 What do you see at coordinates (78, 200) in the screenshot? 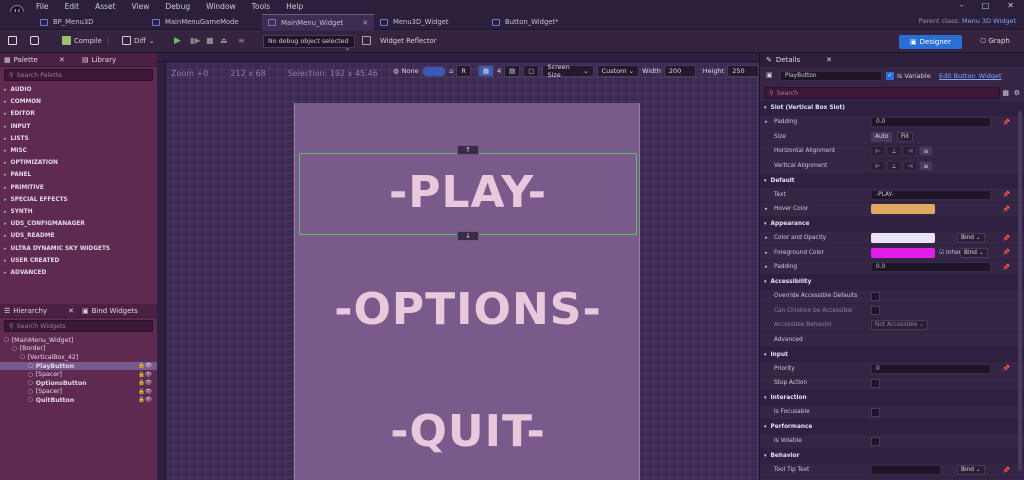
I see `palette-category: ▸ SPECIAL EFFECTS` at bounding box center [78, 200].